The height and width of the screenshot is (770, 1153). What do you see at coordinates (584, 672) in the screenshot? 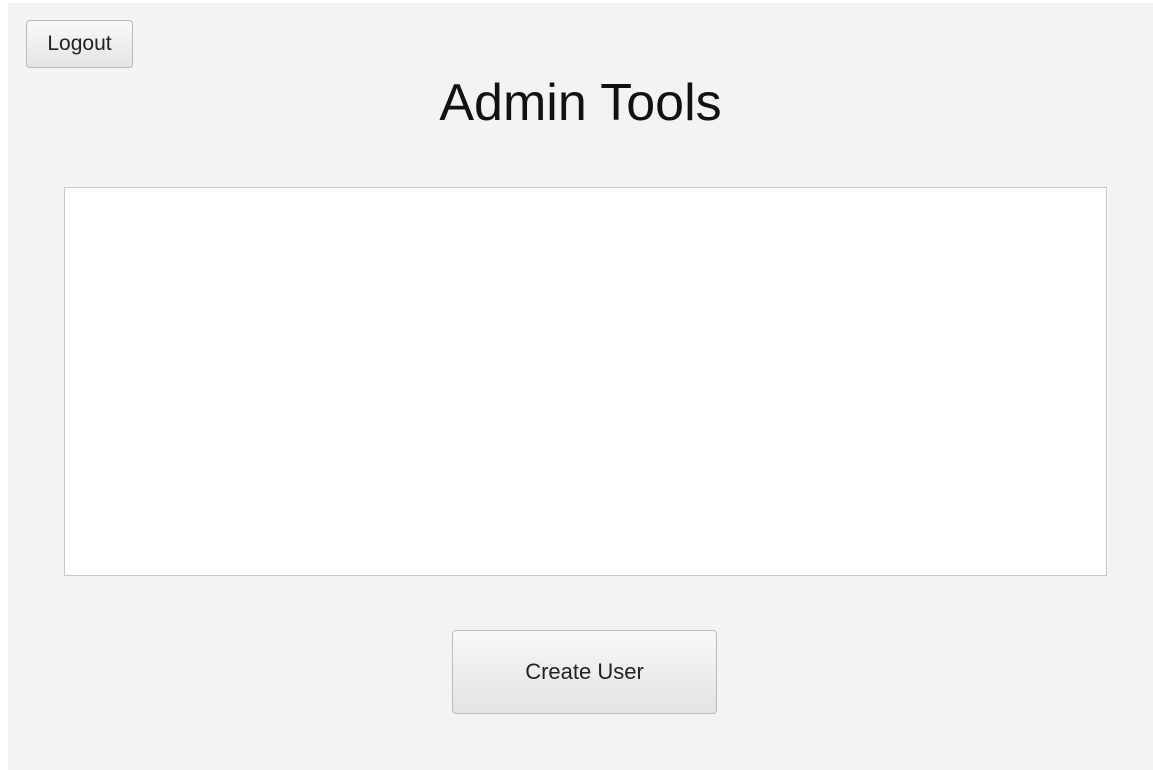
I see `create-user-button: Create User` at bounding box center [584, 672].